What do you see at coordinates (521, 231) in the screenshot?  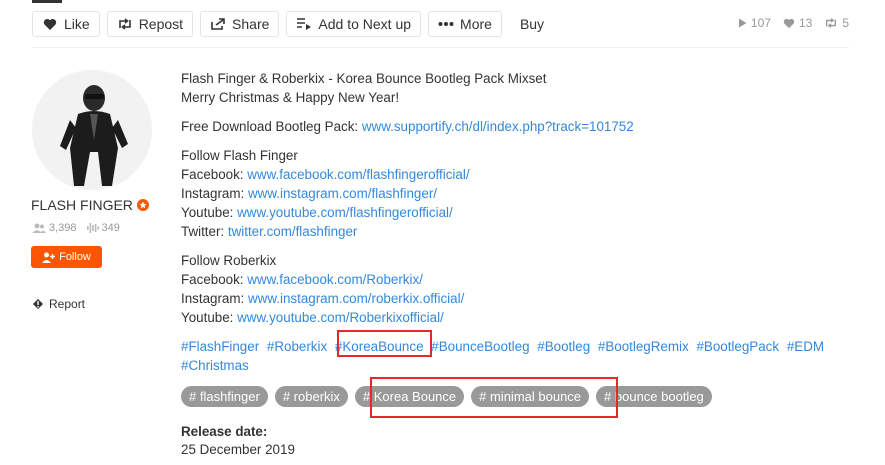 I see `ff-twitter-line: Twitter: twitter.com/flashfinger` at bounding box center [521, 231].